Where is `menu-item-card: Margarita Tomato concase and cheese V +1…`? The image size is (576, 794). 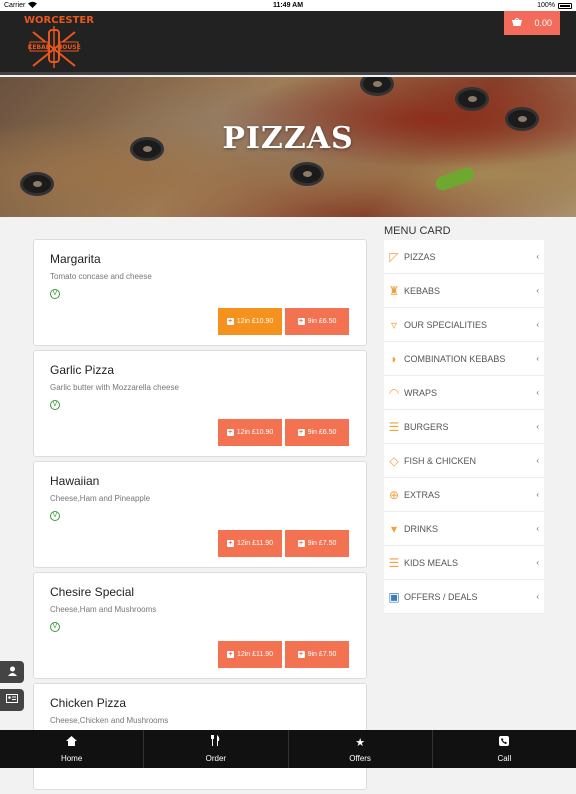
menu-item-card: Margarita Tomato concase and cheese V +1… is located at coordinates (200, 292).